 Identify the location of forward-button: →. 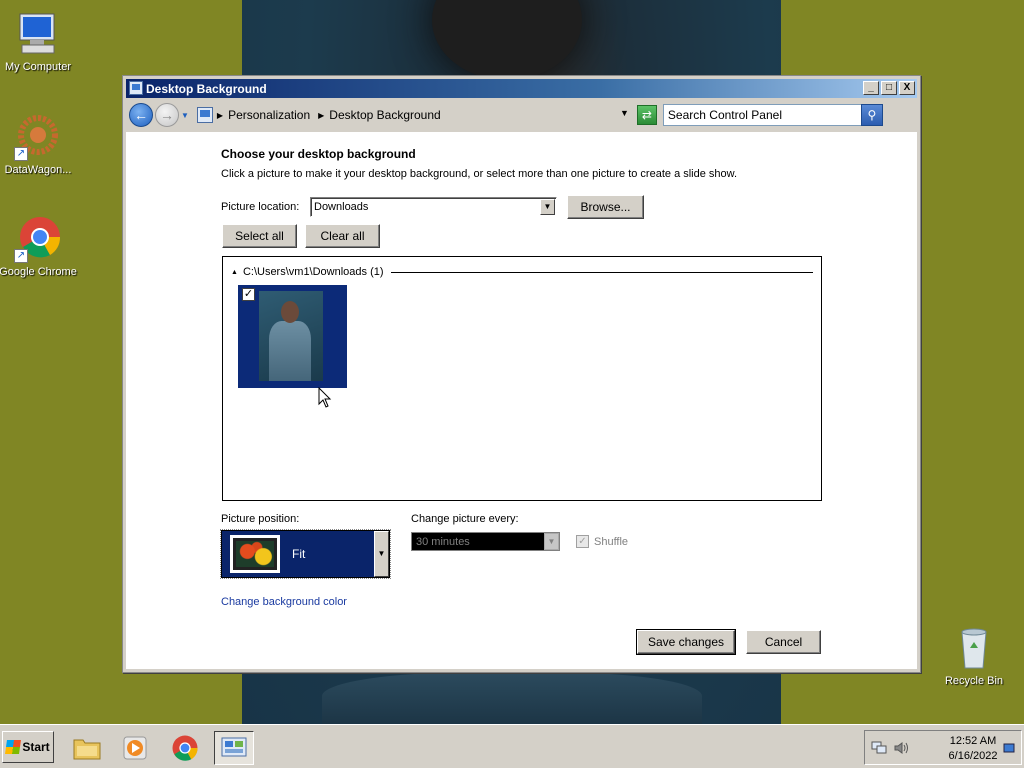
(167, 115).